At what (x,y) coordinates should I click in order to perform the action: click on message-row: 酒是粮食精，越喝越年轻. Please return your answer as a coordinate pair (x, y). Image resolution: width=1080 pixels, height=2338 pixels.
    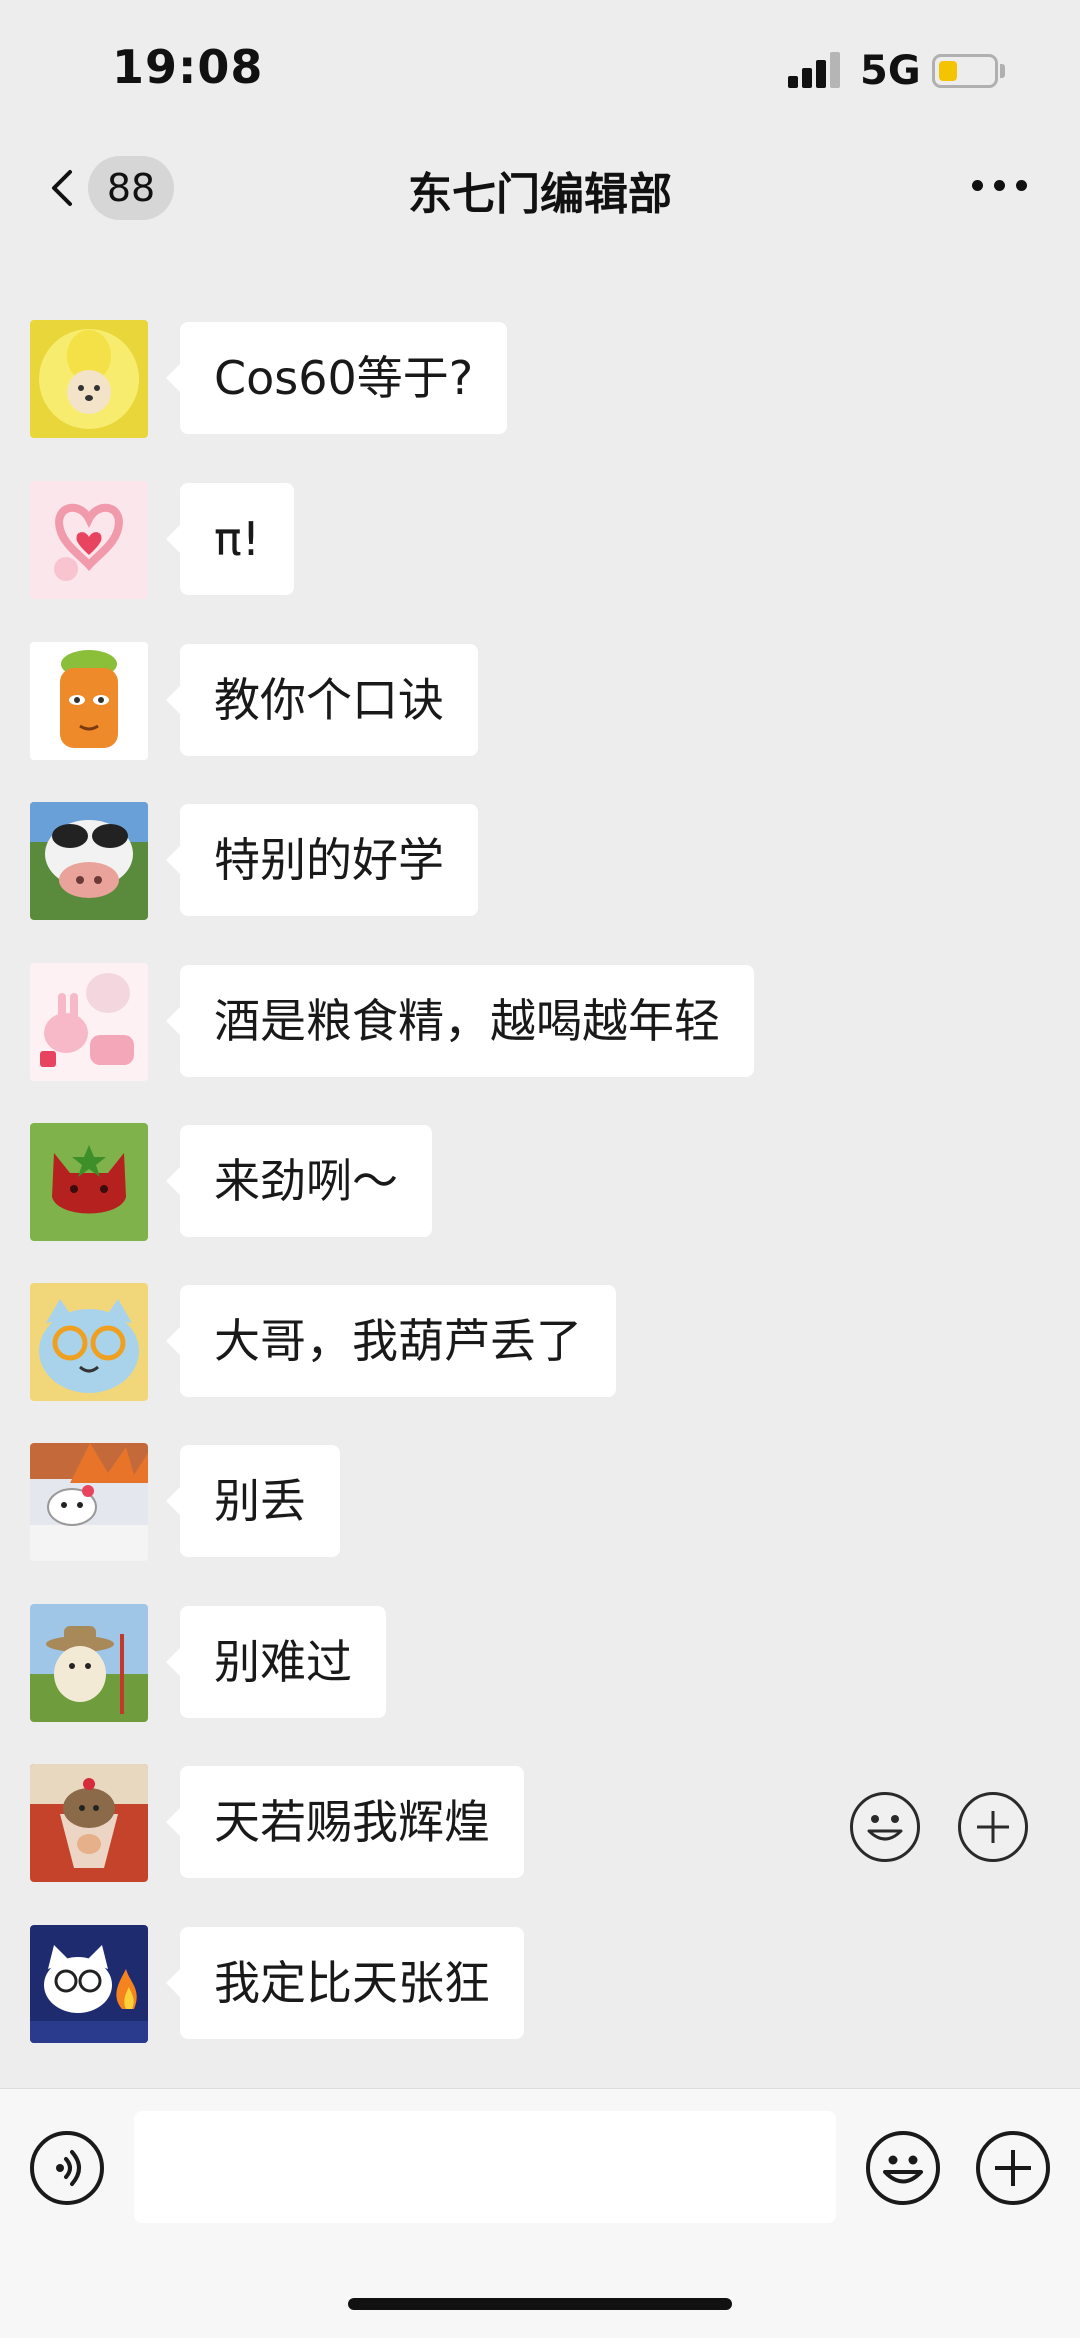
    Looking at the image, I should click on (540, 1023).